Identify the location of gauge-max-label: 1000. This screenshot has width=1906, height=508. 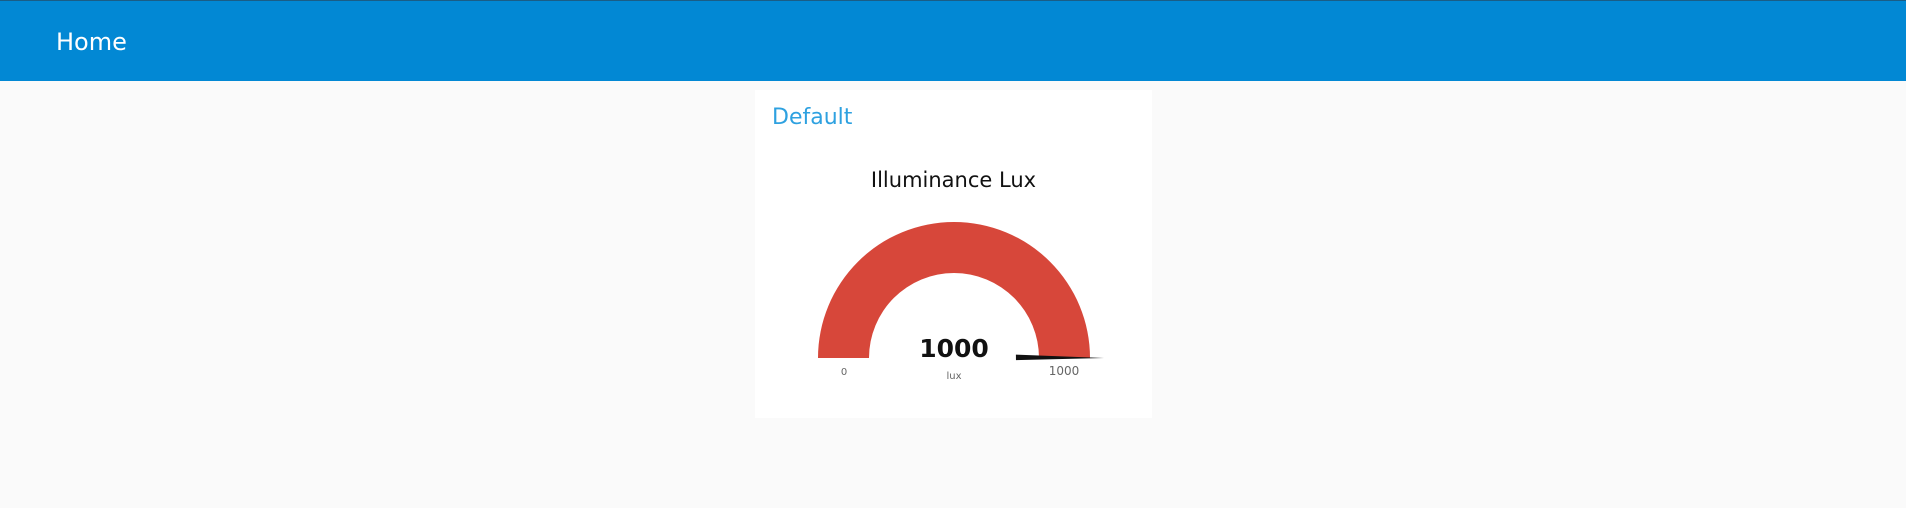
(1064, 371).